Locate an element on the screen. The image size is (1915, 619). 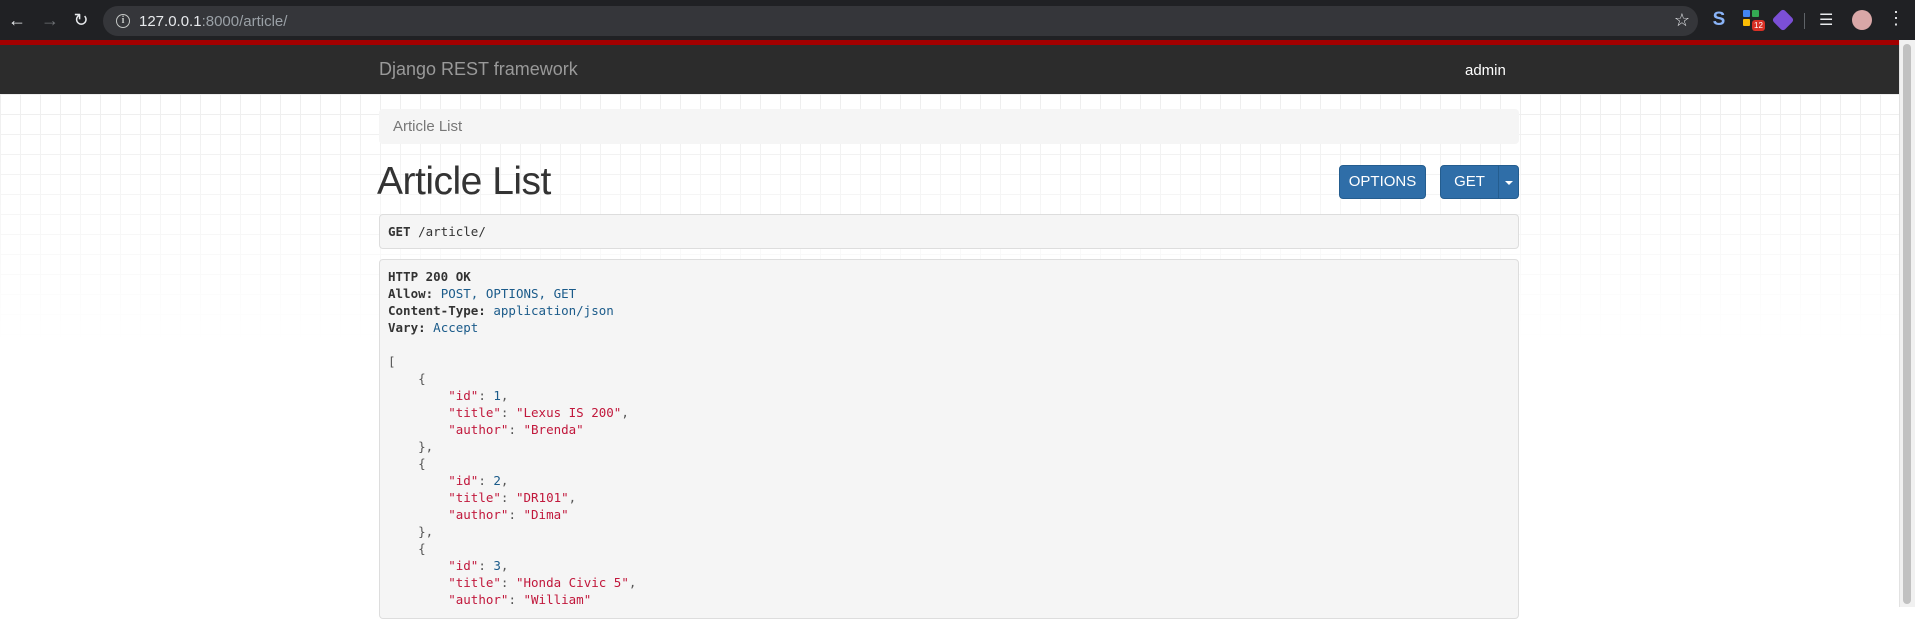
extension-grid-icon: 12 is located at coordinates (1754, 20).